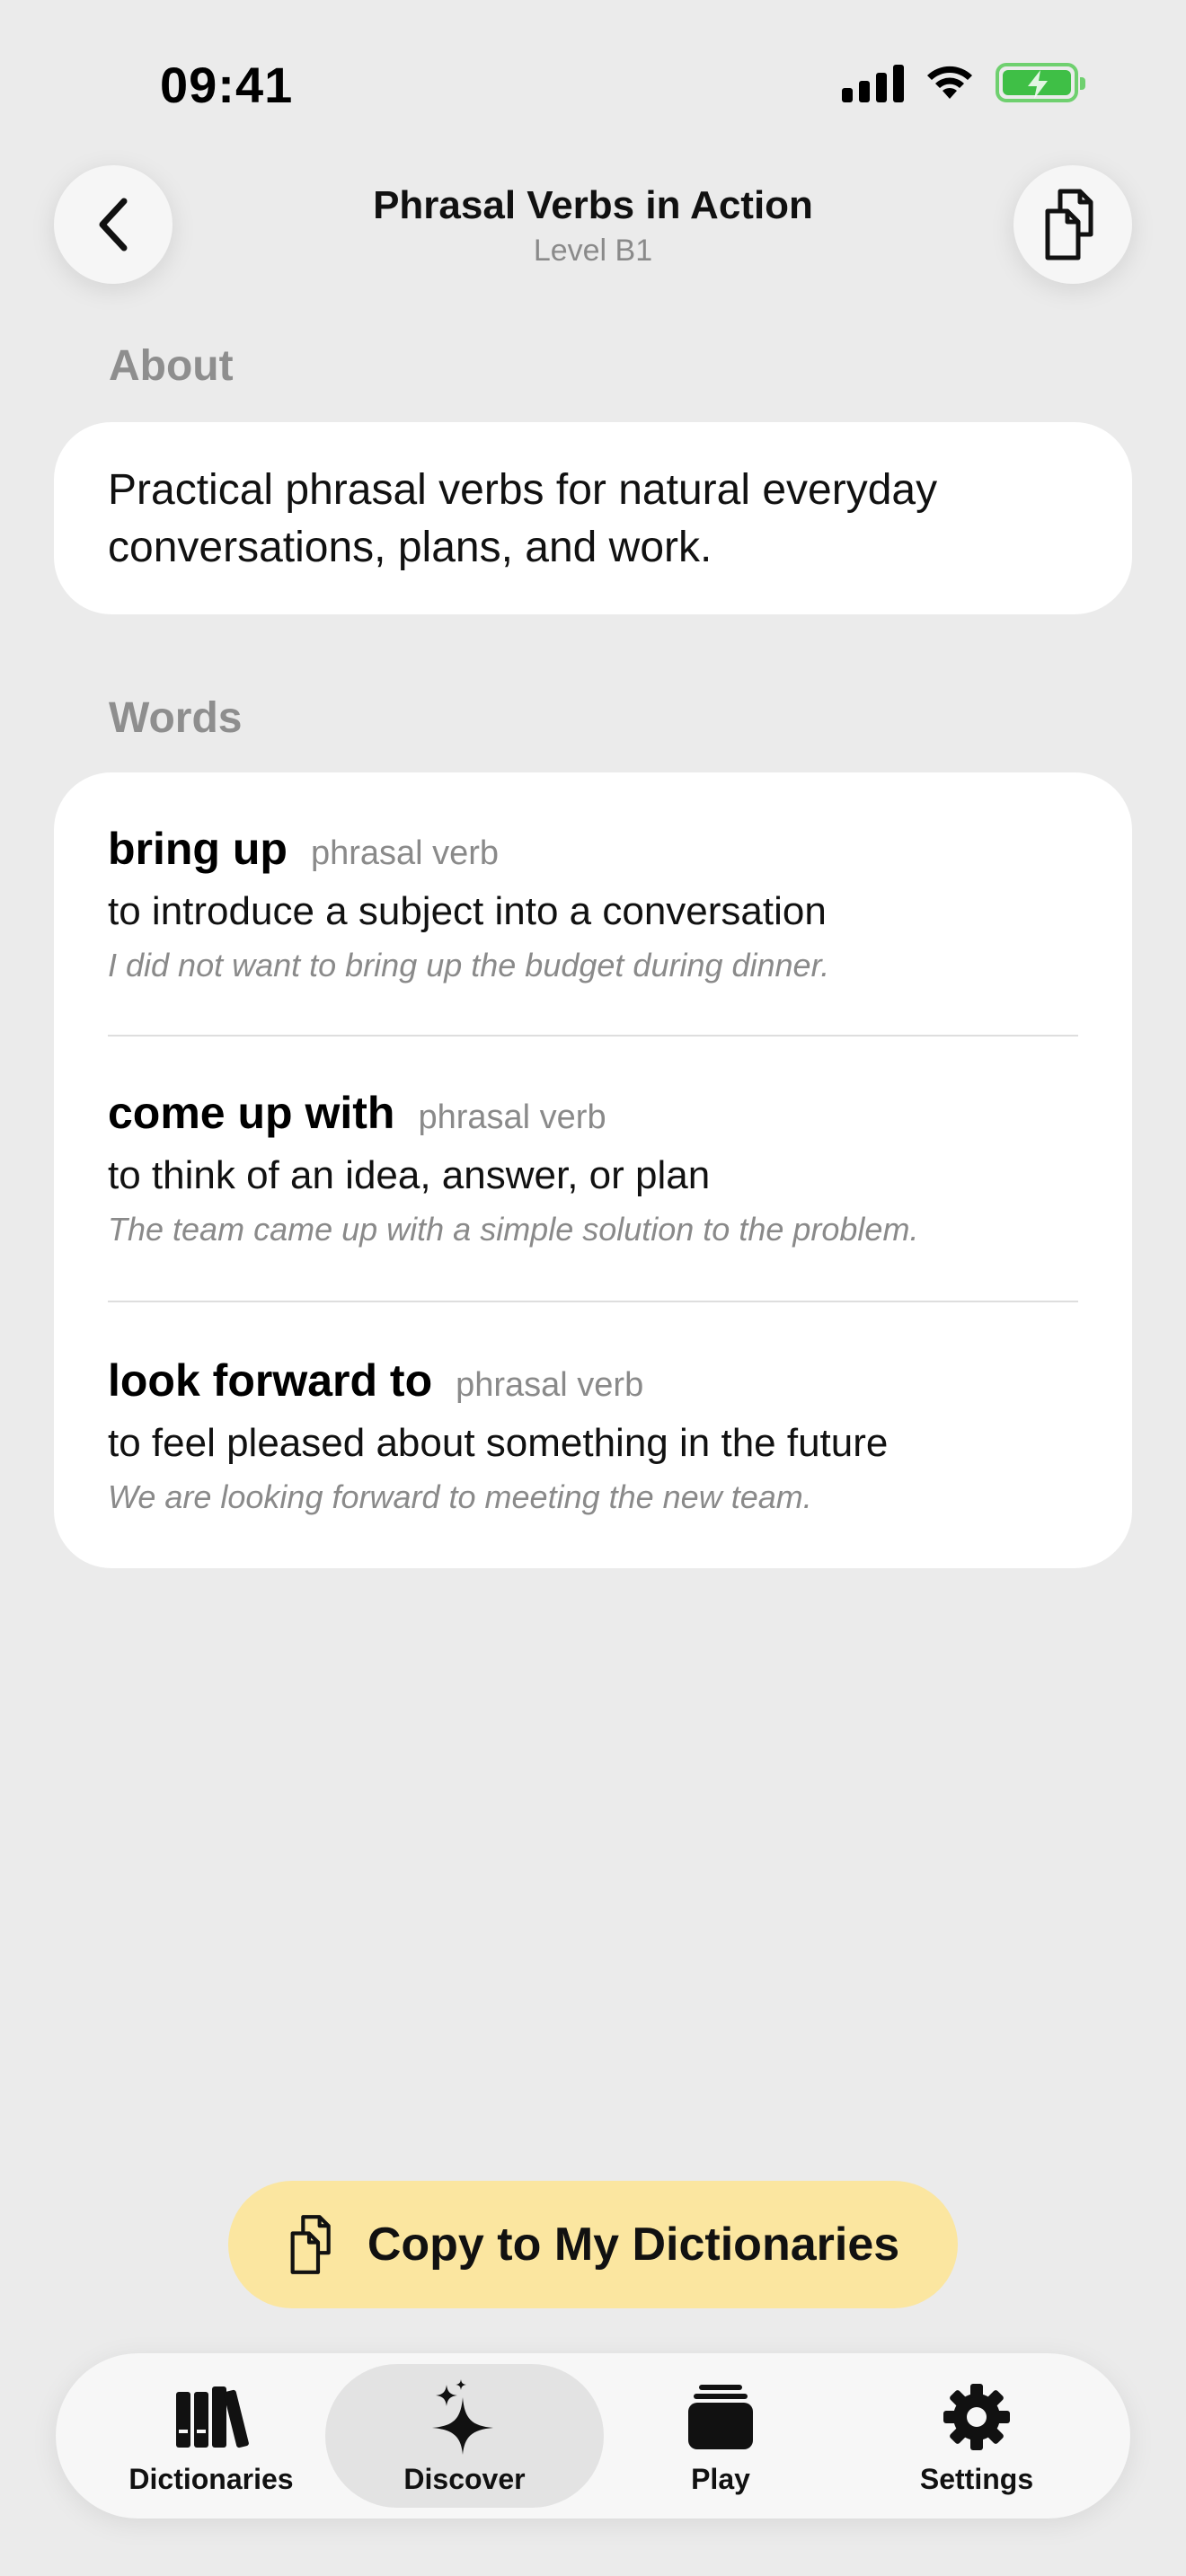  I want to click on cta-label: Copy to My Dictionaries, so click(633, 2245).